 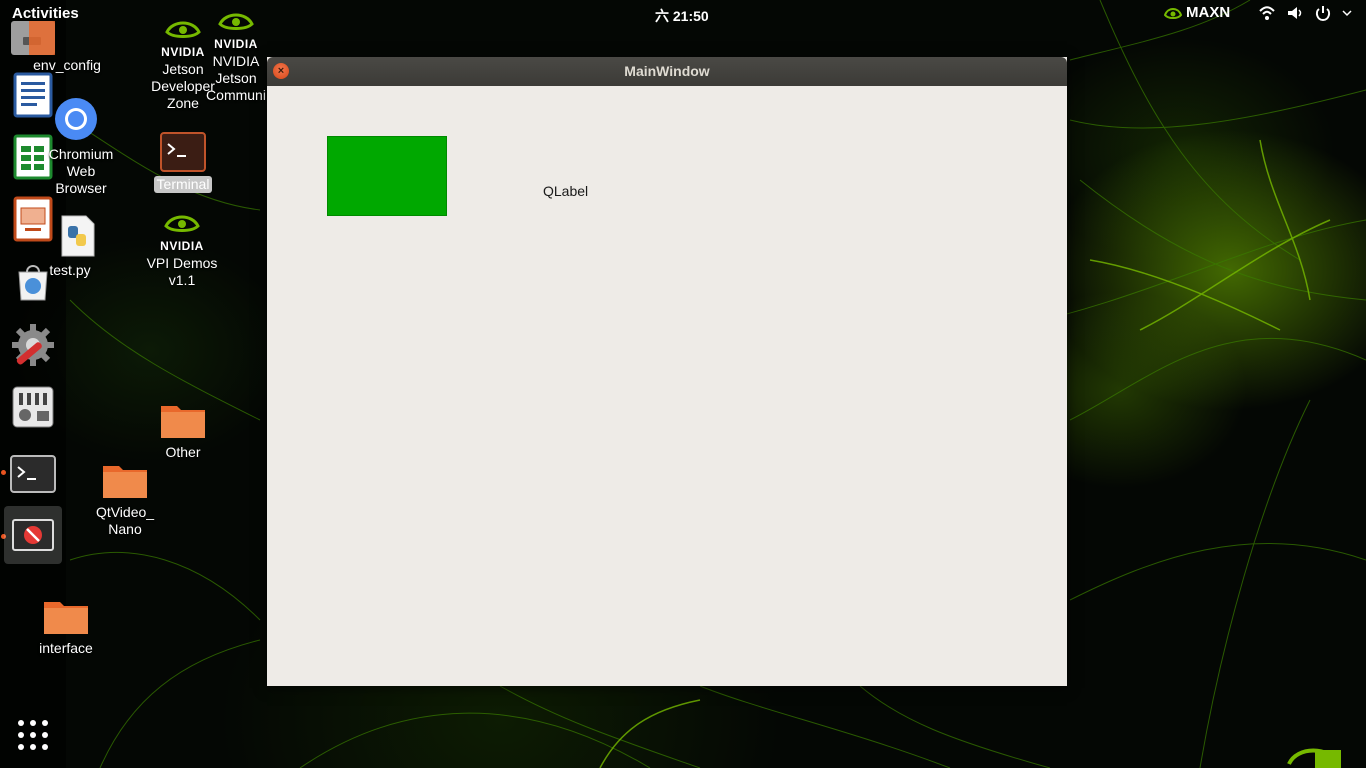 I want to click on desktop-icon-interface: interface, so click(x=66, y=626).